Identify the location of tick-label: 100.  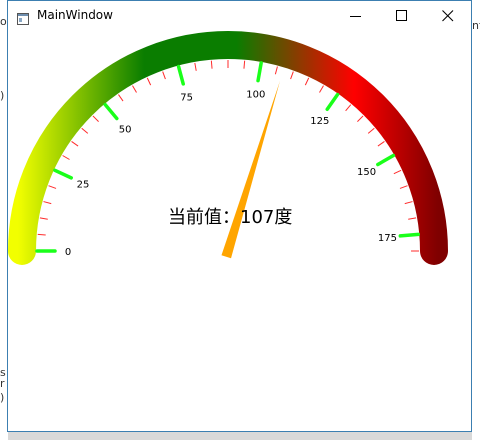
(255, 94).